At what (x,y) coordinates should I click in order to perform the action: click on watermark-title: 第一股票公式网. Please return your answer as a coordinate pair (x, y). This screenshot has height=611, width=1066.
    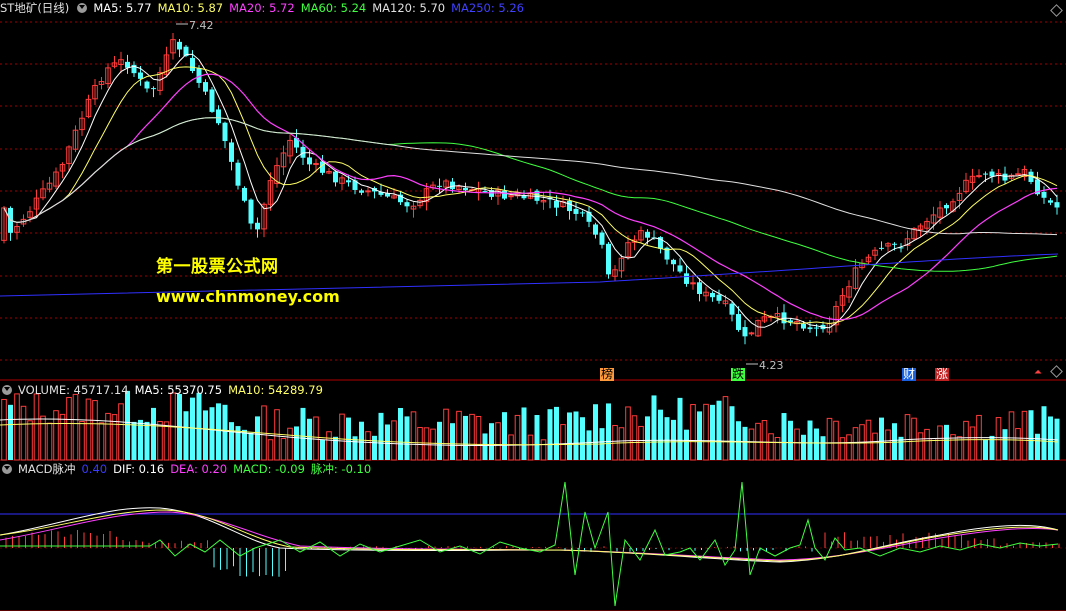
    Looking at the image, I should click on (217, 267).